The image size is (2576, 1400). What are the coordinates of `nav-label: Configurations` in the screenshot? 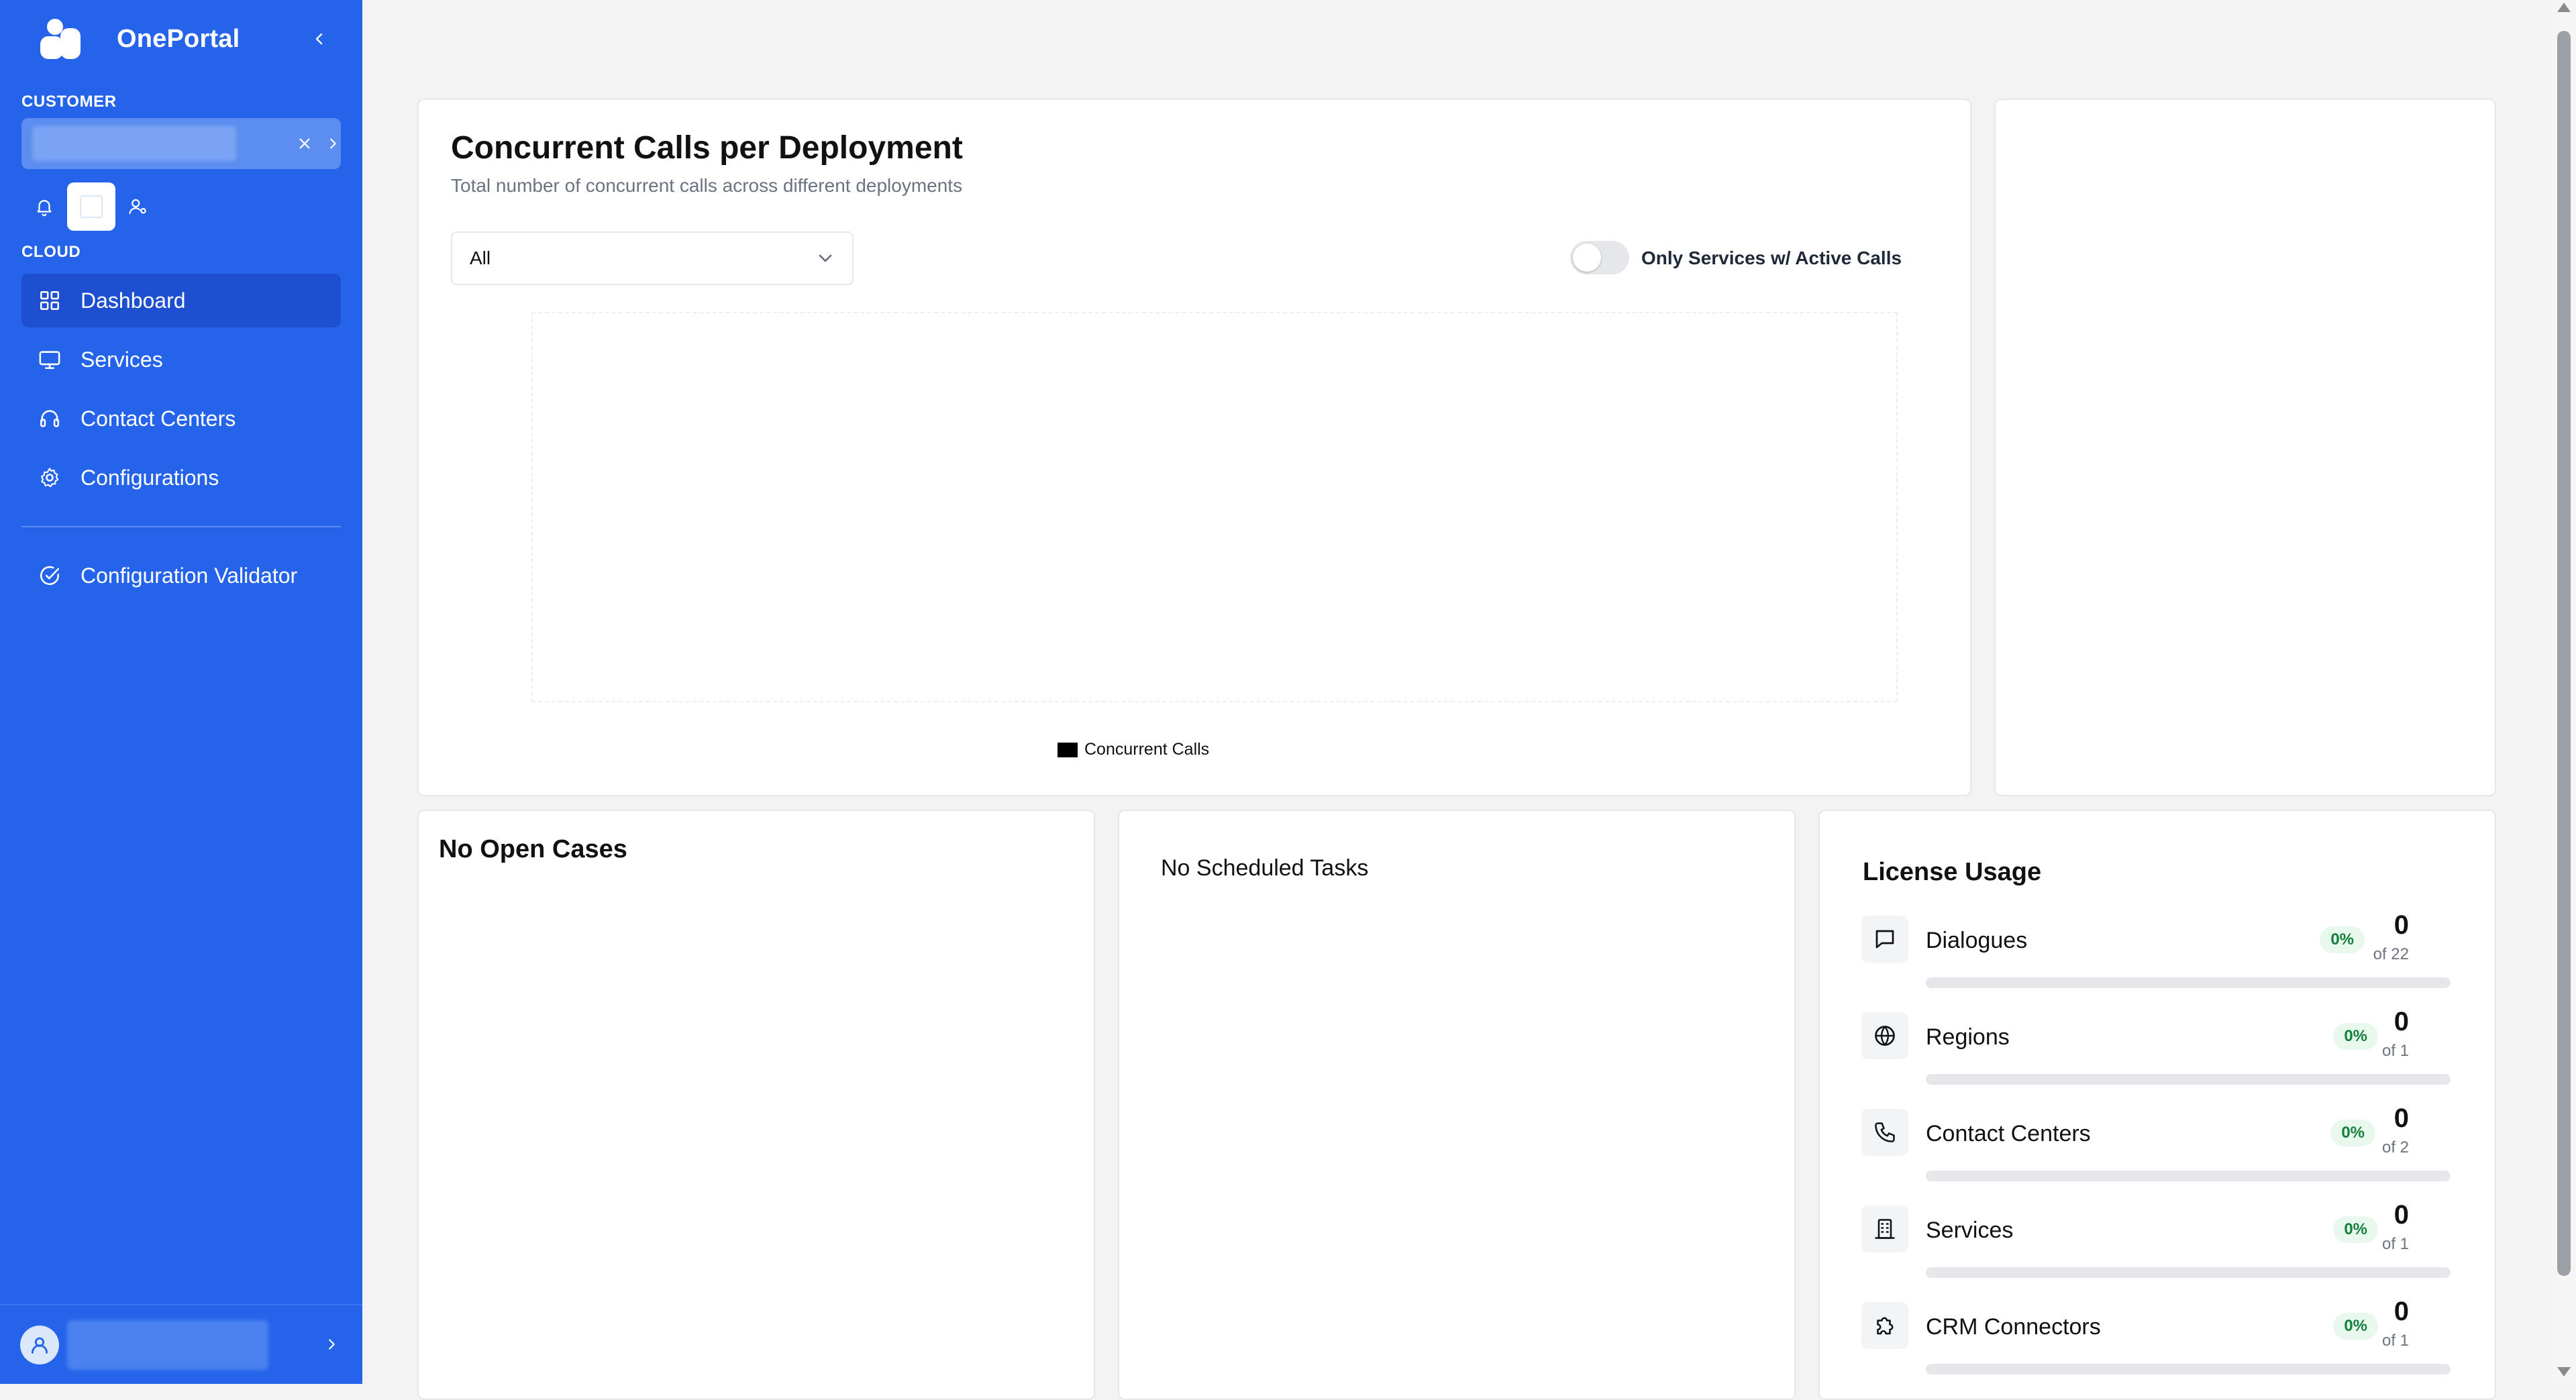 It's located at (150, 477).